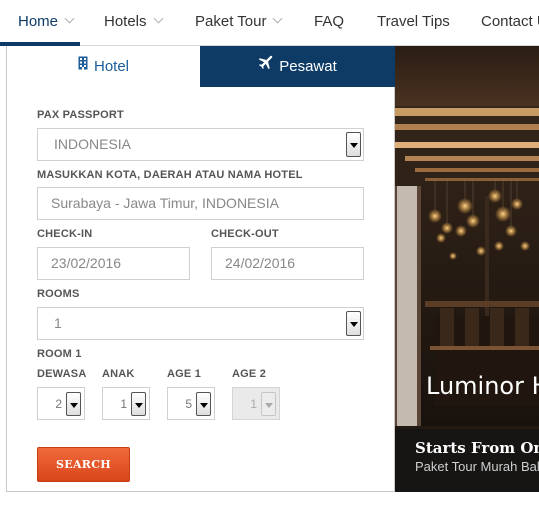 Image resolution: width=539 pixels, height=506 pixels. I want to click on checkout-label: CHECK-OUT, so click(245, 234).